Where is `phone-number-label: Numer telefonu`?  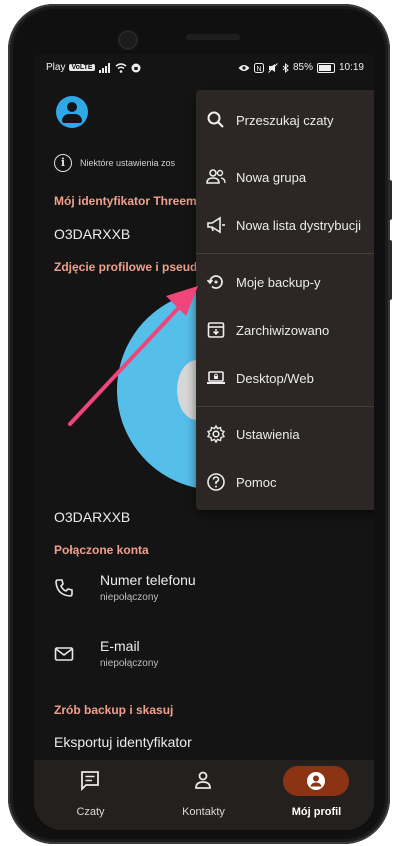
phone-number-label: Numer telefonu is located at coordinates (148, 580).